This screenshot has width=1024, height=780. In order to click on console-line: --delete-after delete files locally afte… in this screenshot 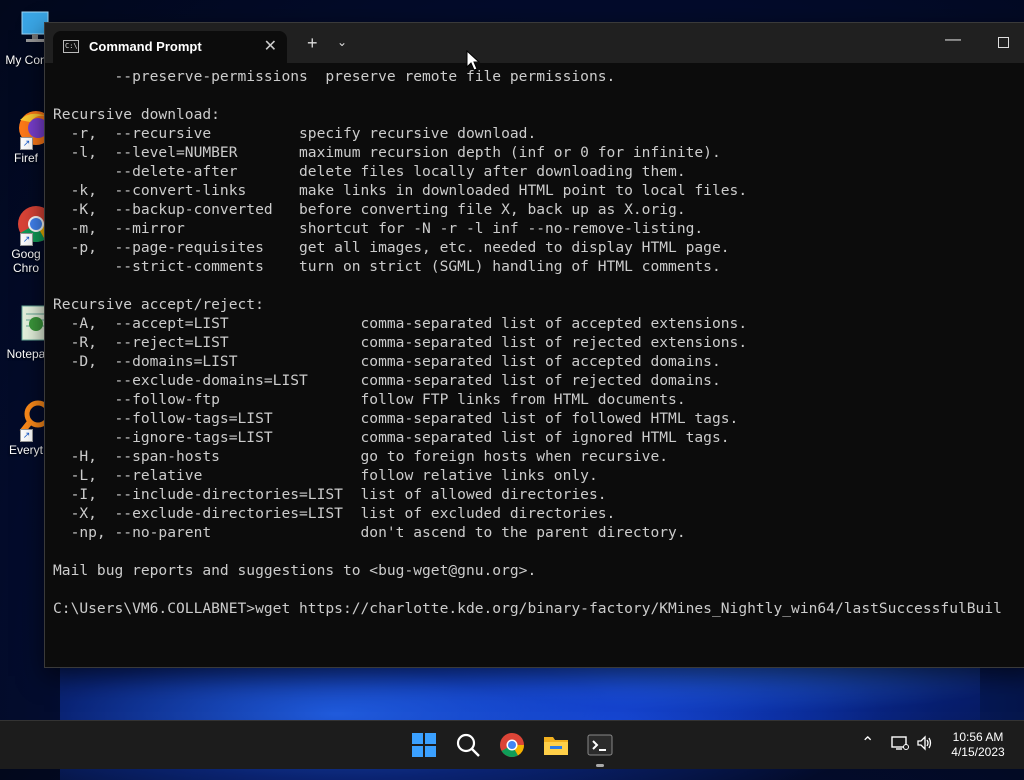, I will do `click(369, 171)`.